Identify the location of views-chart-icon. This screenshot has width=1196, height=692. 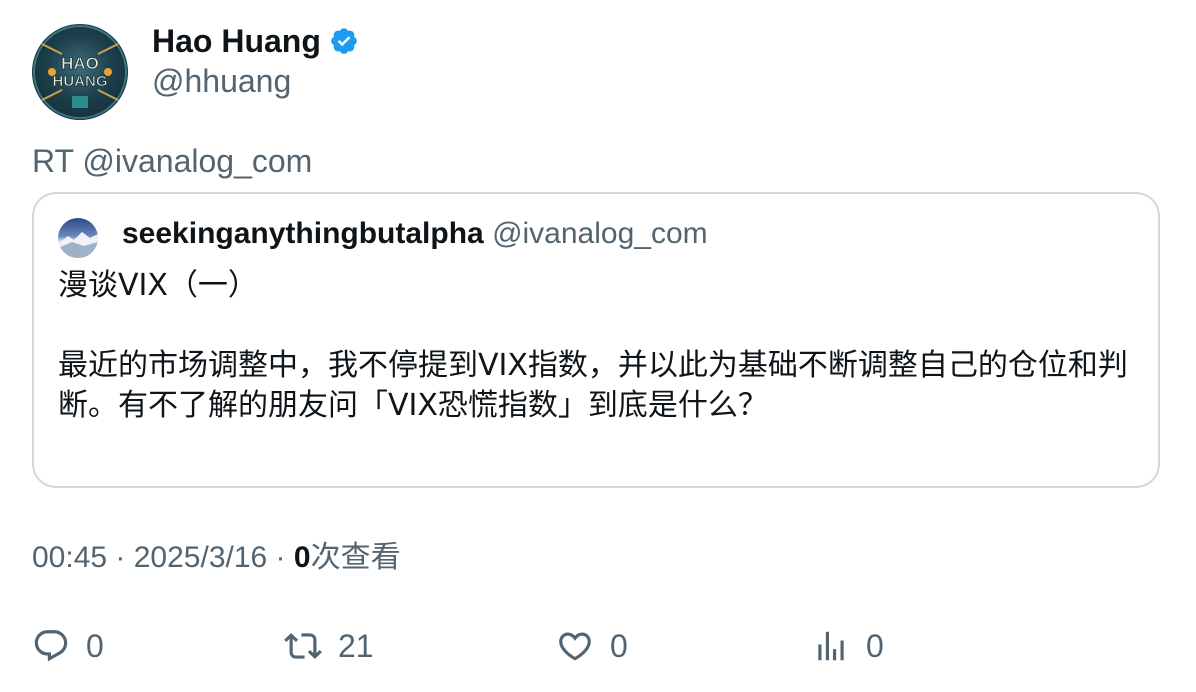
(831, 646).